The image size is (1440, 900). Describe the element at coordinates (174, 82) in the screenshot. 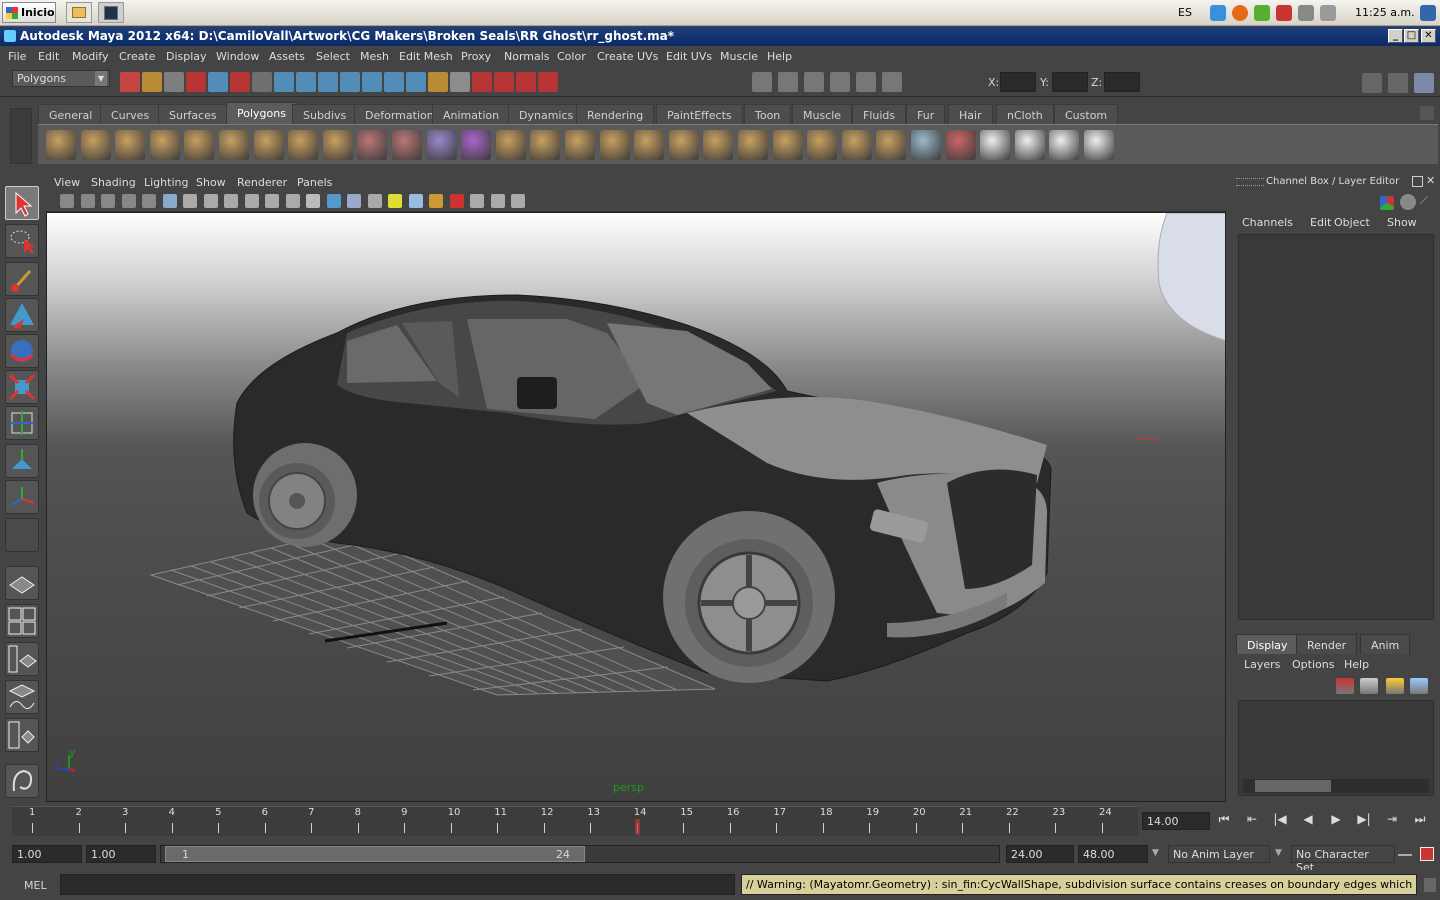

I see `save-scene-icon` at that location.